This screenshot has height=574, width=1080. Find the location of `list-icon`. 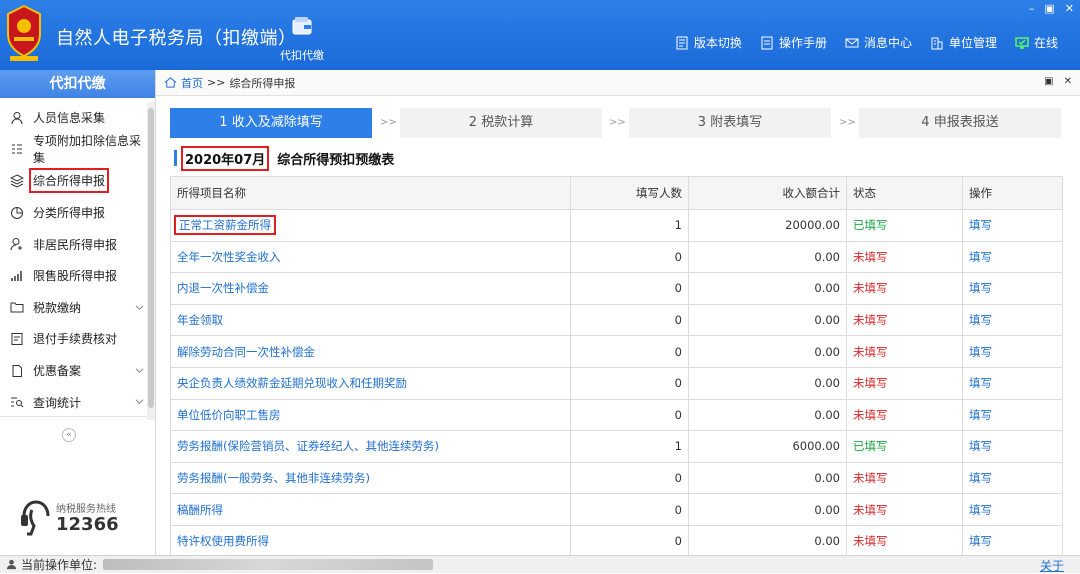

list-icon is located at coordinates (17, 149).